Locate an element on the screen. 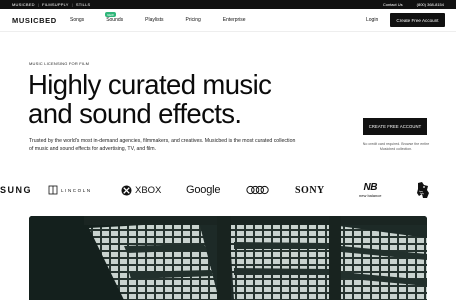 The height and width of the screenshot is (300, 456). nav-sounds-label: Sounds is located at coordinates (115, 20).